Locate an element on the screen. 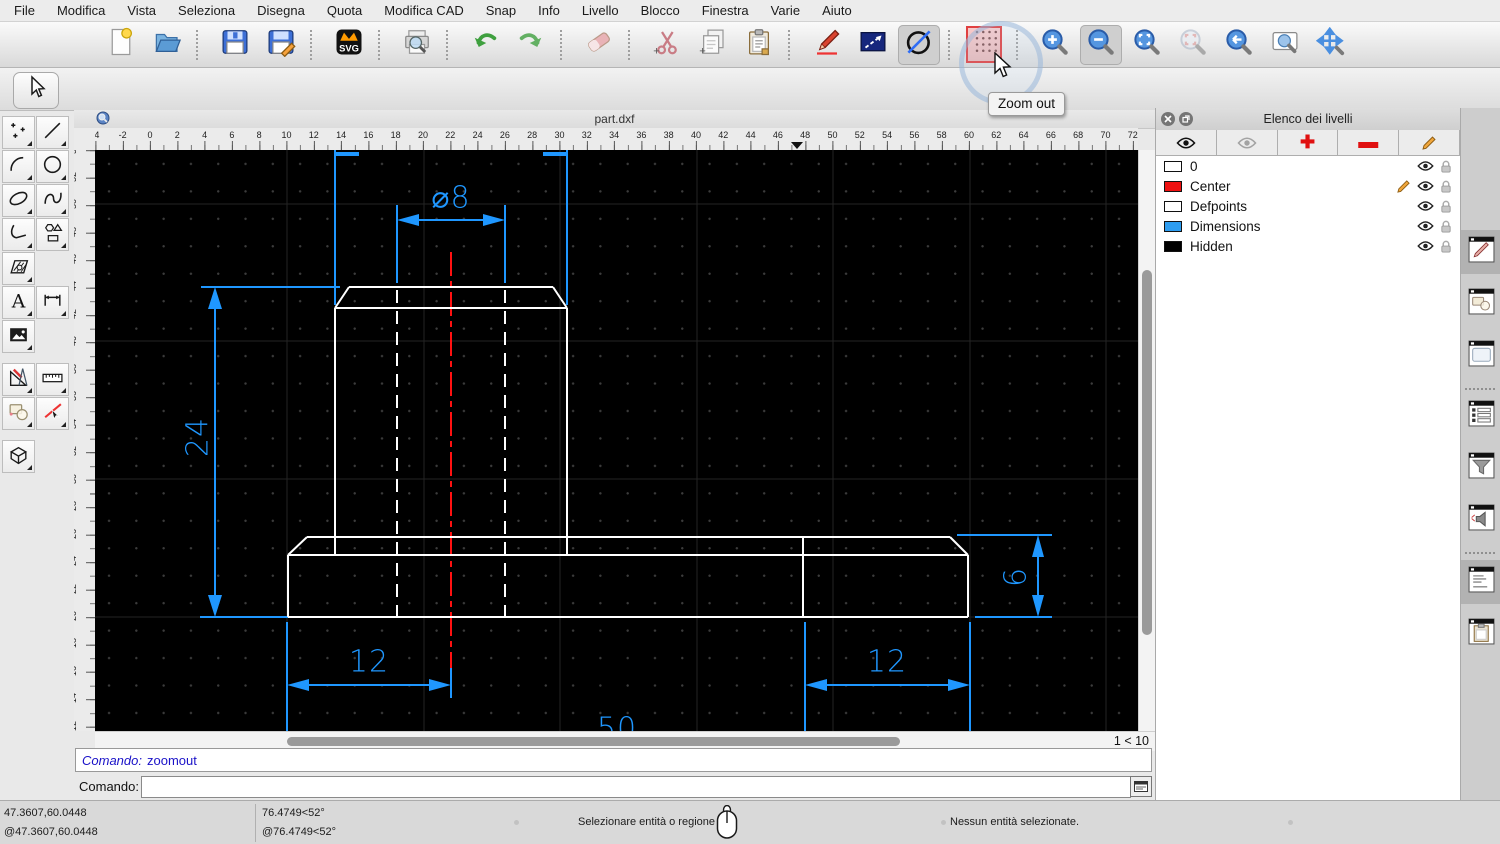 Image resolution: width=1500 pixels, height=844 pixels. zoom-auto-button is located at coordinates (1147, 45).